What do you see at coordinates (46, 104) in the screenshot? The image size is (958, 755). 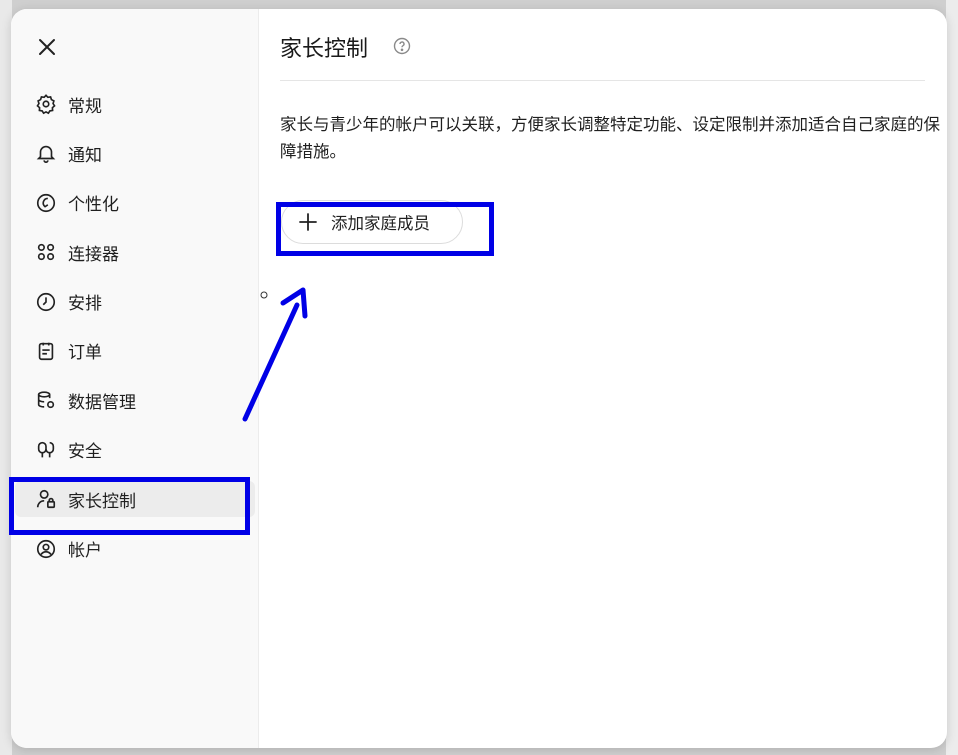 I see `gear-icon` at bounding box center [46, 104].